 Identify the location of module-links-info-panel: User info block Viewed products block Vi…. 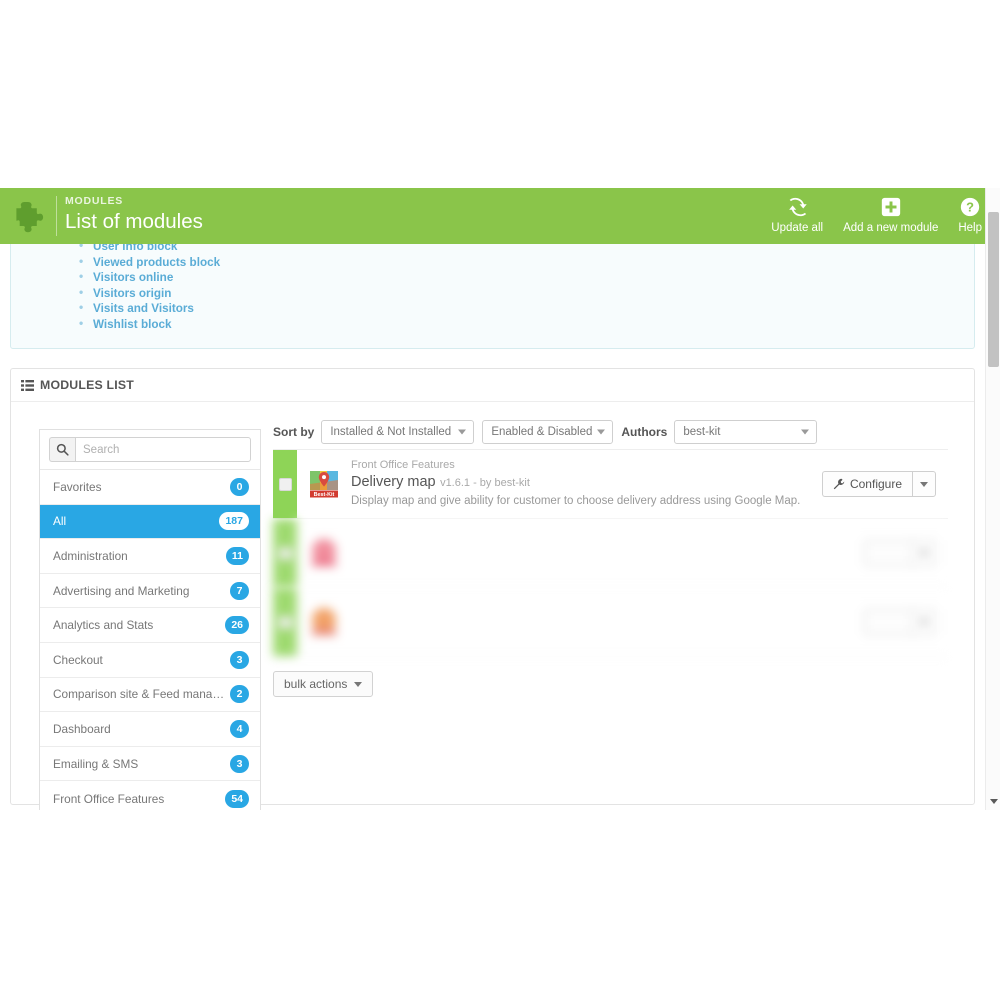
(492, 291).